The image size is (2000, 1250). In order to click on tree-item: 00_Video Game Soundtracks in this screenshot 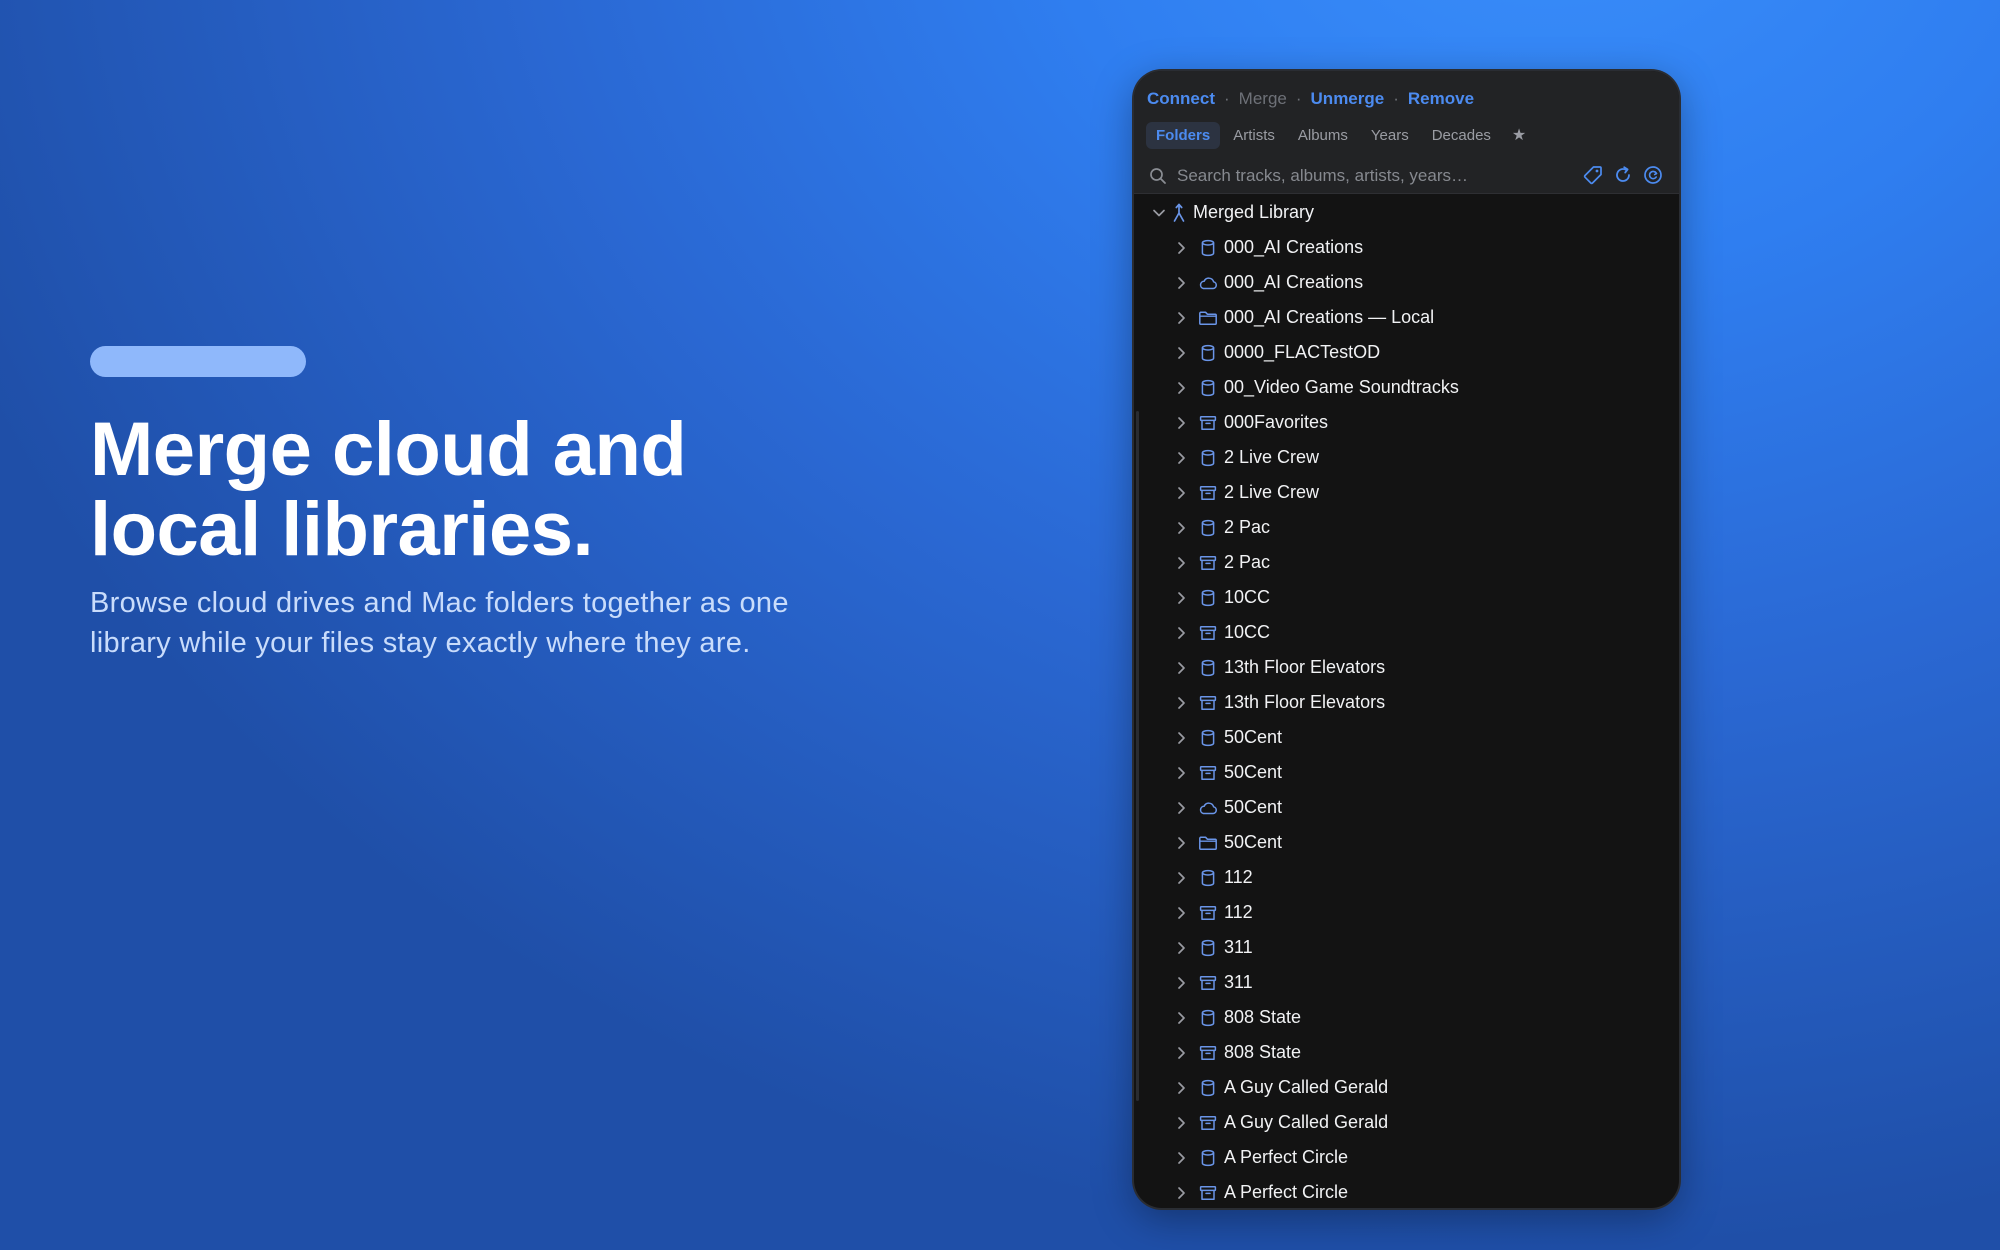, I will do `click(1406, 387)`.